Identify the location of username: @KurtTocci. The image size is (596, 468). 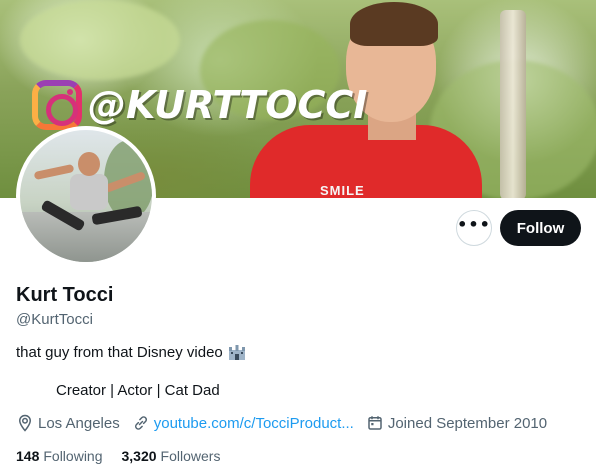
(54, 319).